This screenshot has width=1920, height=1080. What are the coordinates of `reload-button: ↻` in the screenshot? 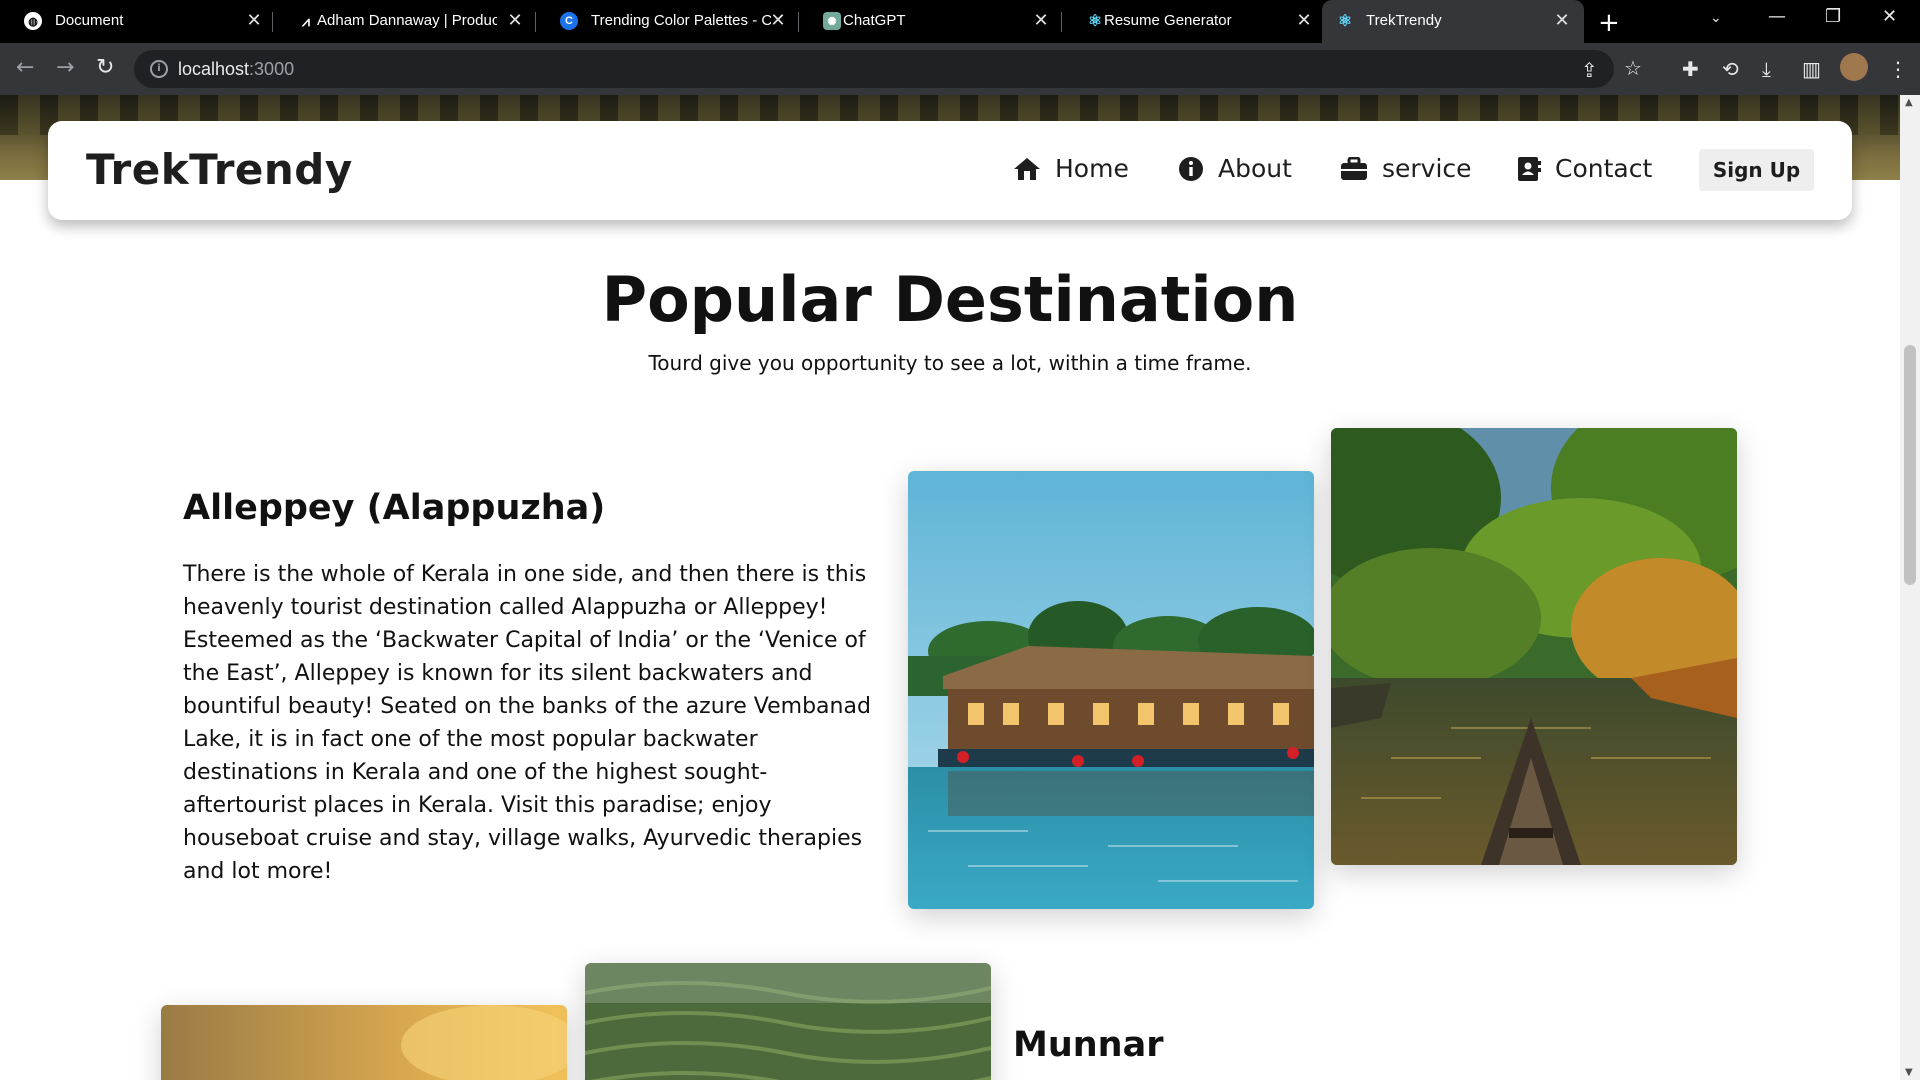 It's located at (105, 67).